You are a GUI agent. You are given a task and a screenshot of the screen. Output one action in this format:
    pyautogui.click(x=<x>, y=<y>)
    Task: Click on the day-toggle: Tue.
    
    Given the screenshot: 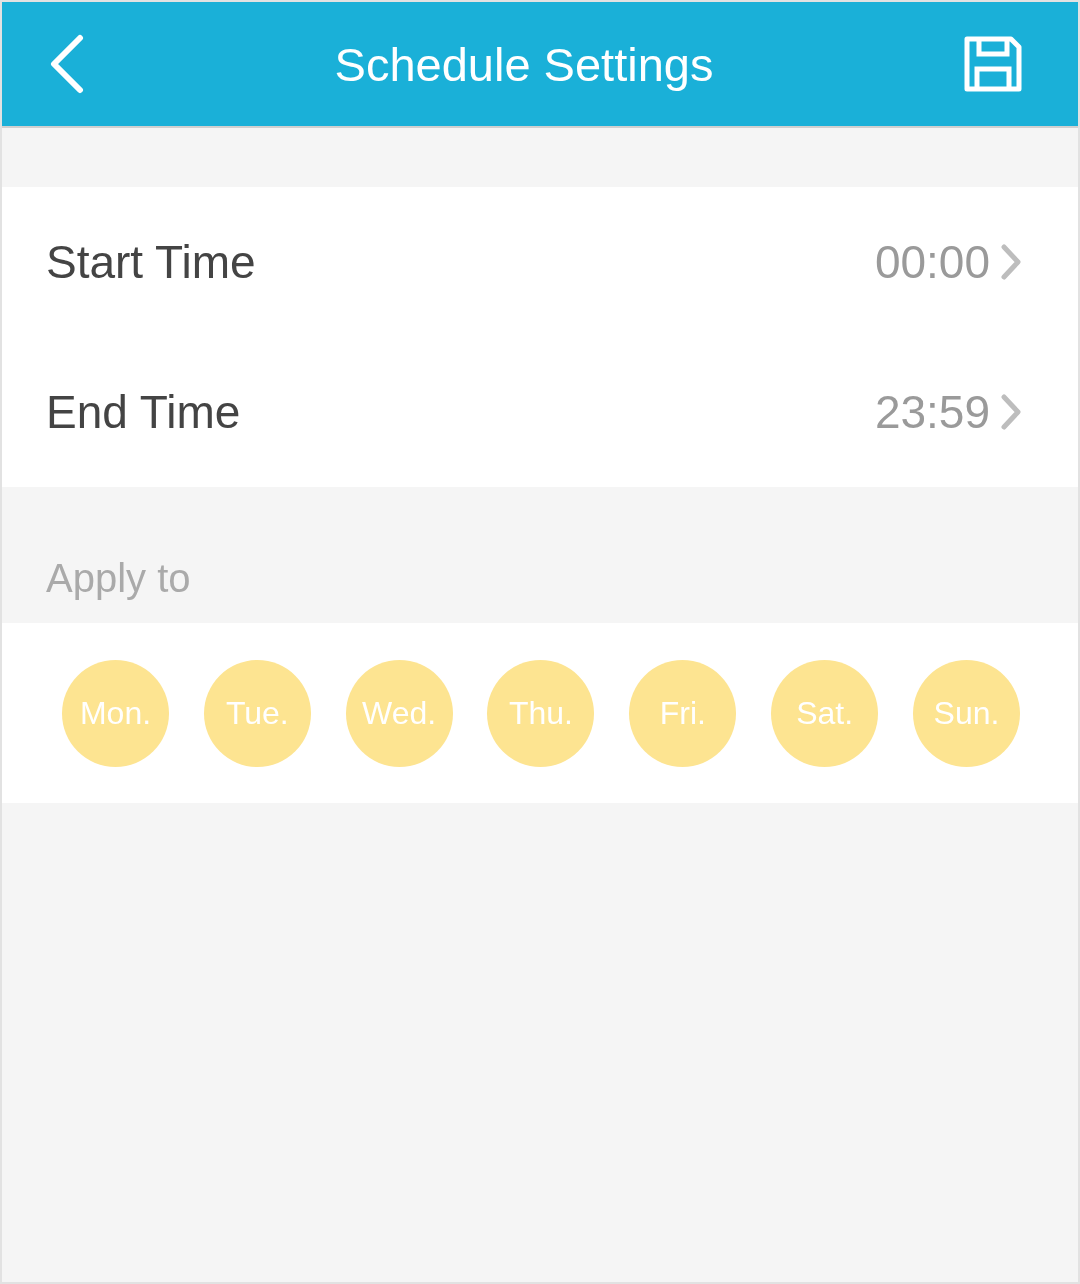 What is the action you would take?
    pyautogui.click(x=257, y=713)
    